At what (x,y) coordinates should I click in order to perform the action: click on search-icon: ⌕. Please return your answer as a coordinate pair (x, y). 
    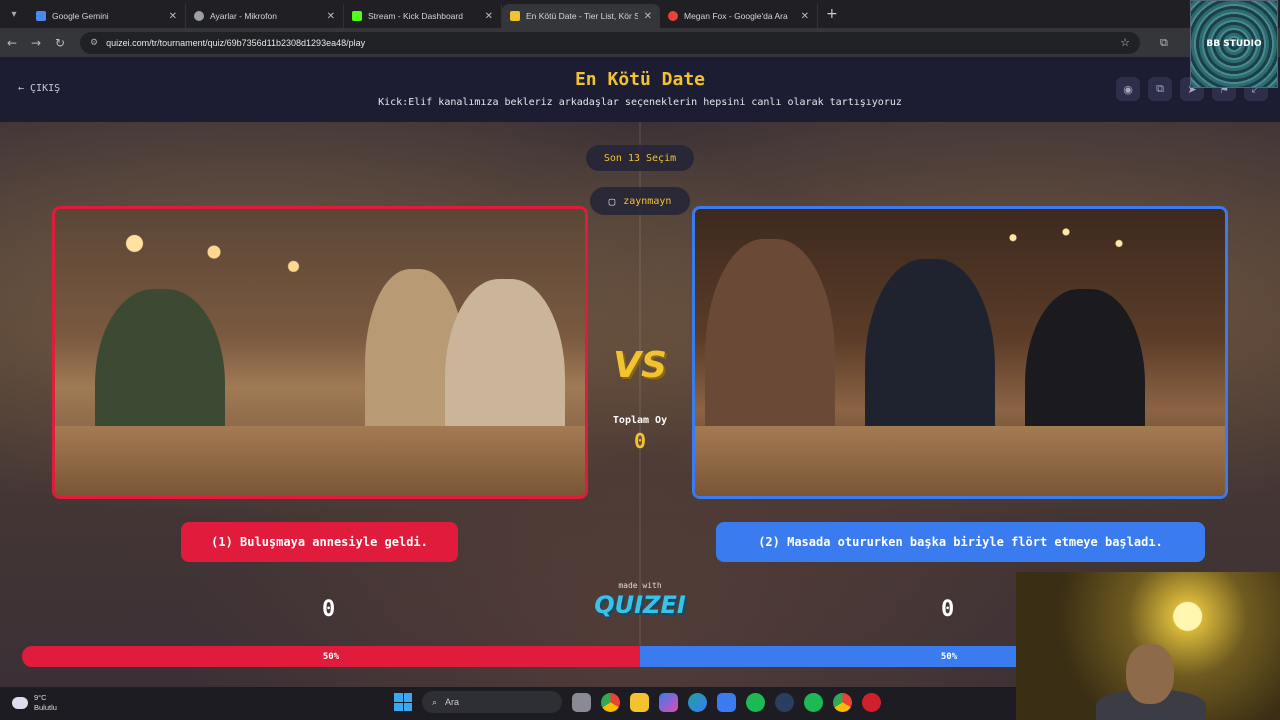
    Looking at the image, I should click on (435, 701).